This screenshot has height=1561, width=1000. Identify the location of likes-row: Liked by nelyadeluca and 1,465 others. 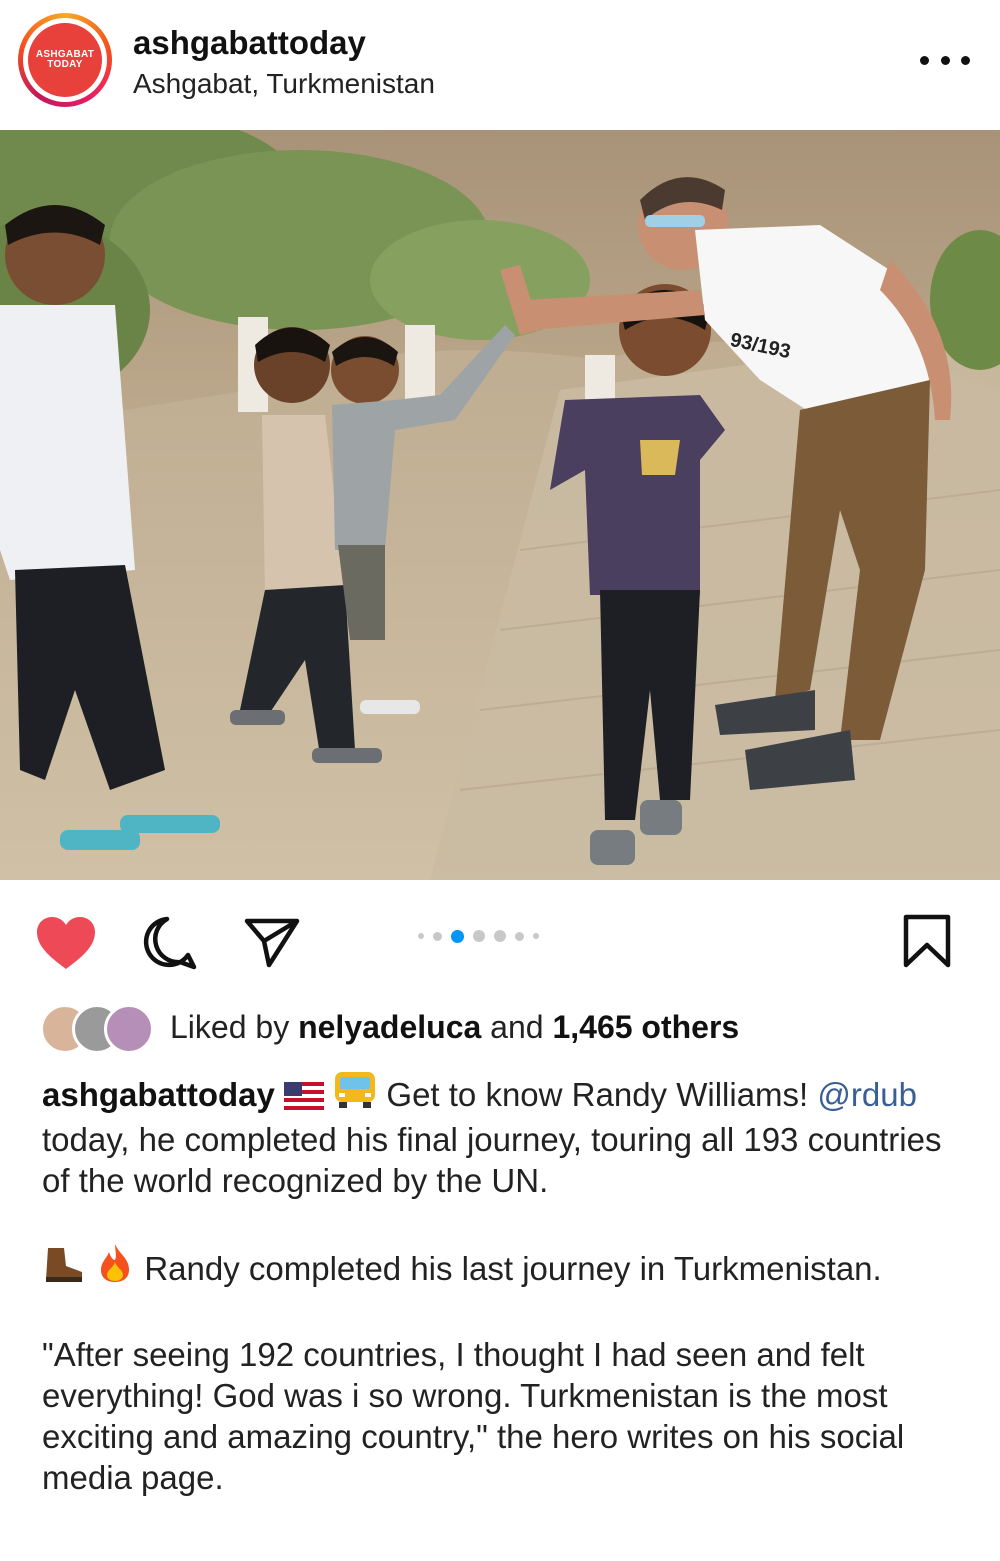
(500, 1029).